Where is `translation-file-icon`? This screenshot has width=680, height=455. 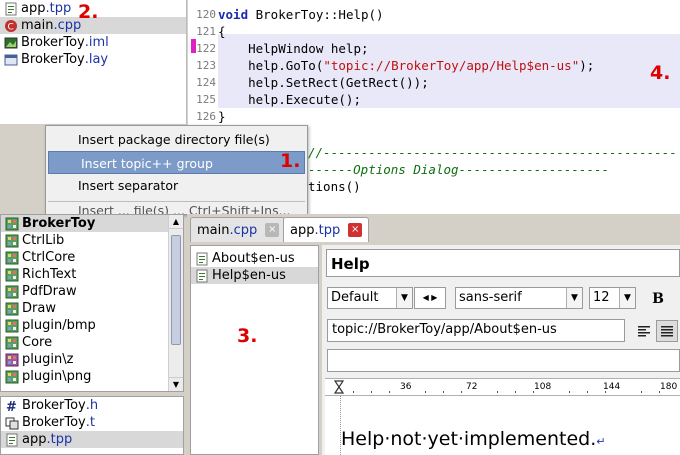
translation-file-icon is located at coordinates (12, 423).